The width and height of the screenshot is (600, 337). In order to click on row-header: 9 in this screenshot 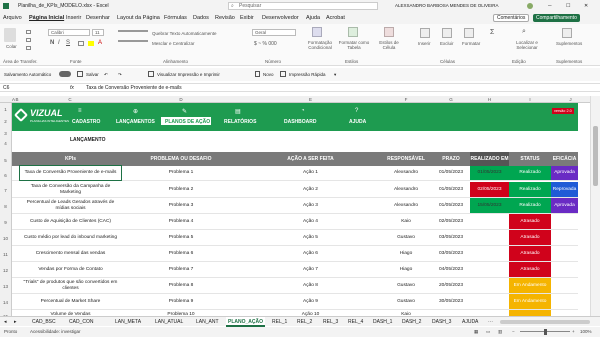, I will do `click(5, 222)`.